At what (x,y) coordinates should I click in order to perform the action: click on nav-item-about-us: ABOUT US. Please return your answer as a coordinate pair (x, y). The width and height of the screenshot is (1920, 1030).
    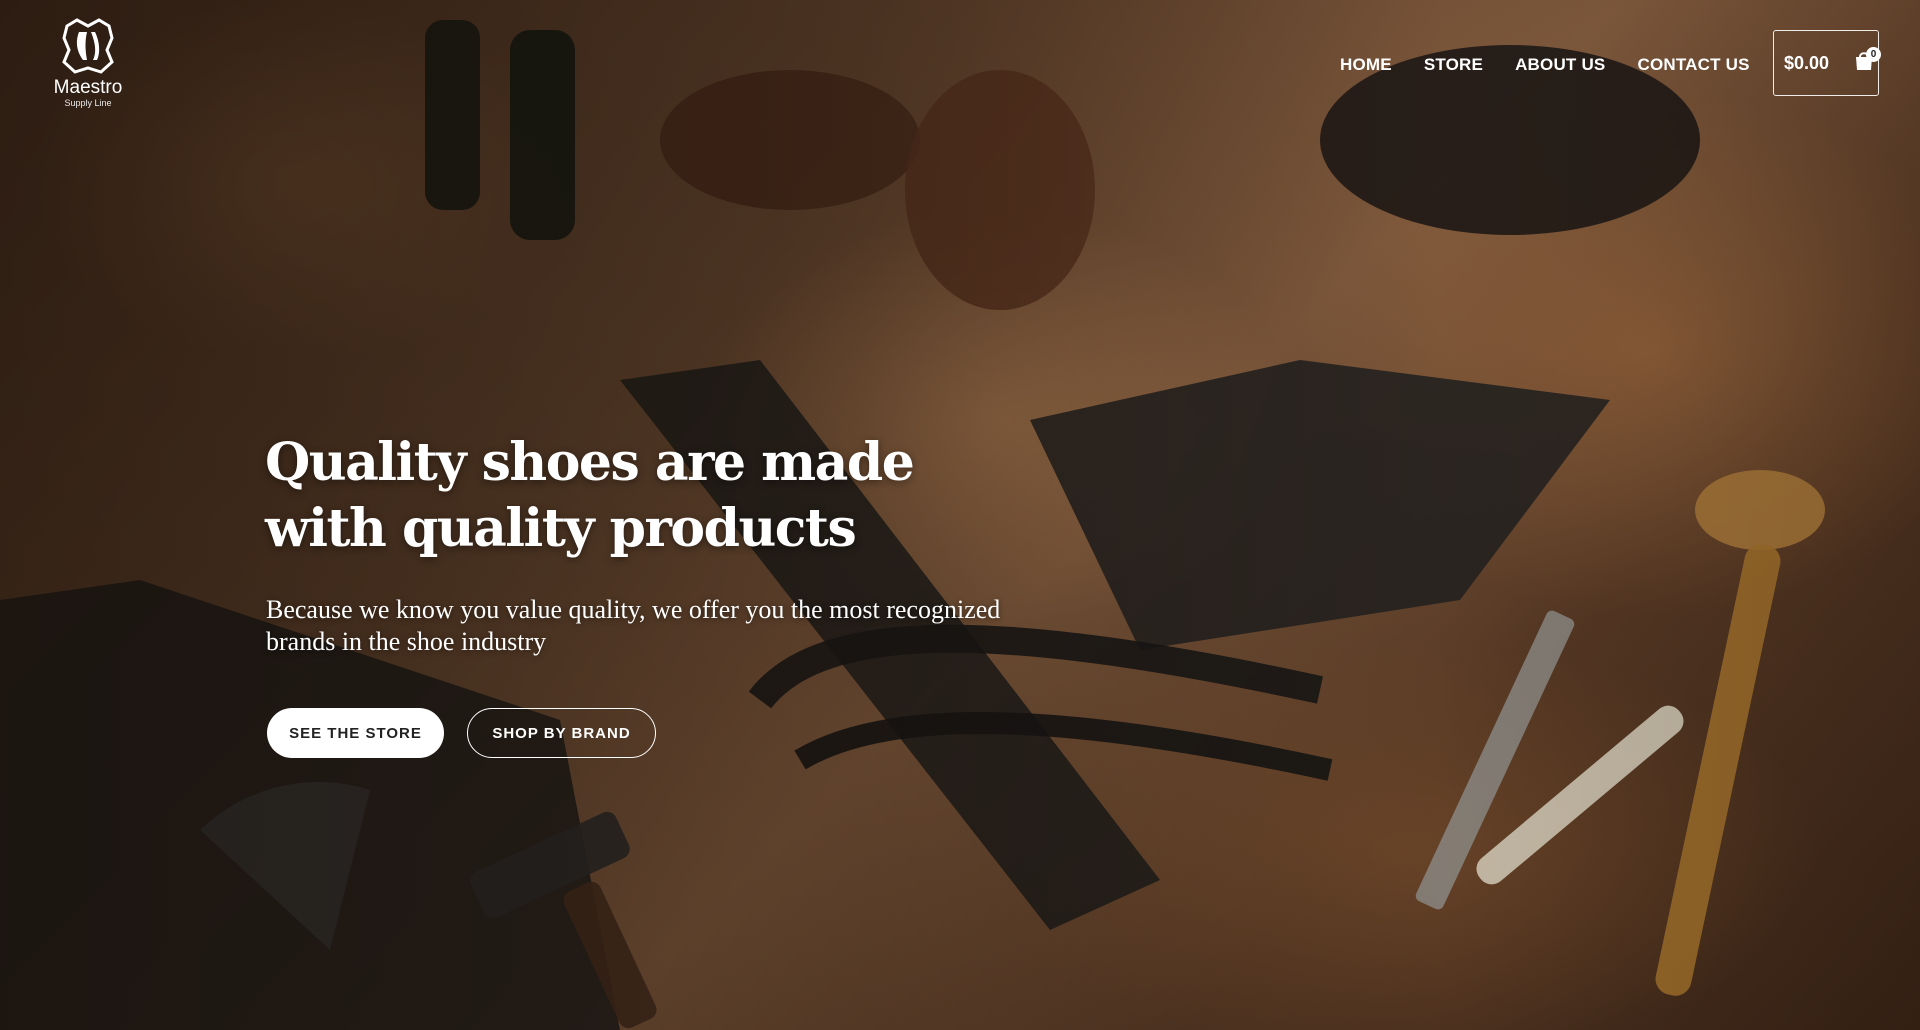
    Looking at the image, I should click on (1560, 65).